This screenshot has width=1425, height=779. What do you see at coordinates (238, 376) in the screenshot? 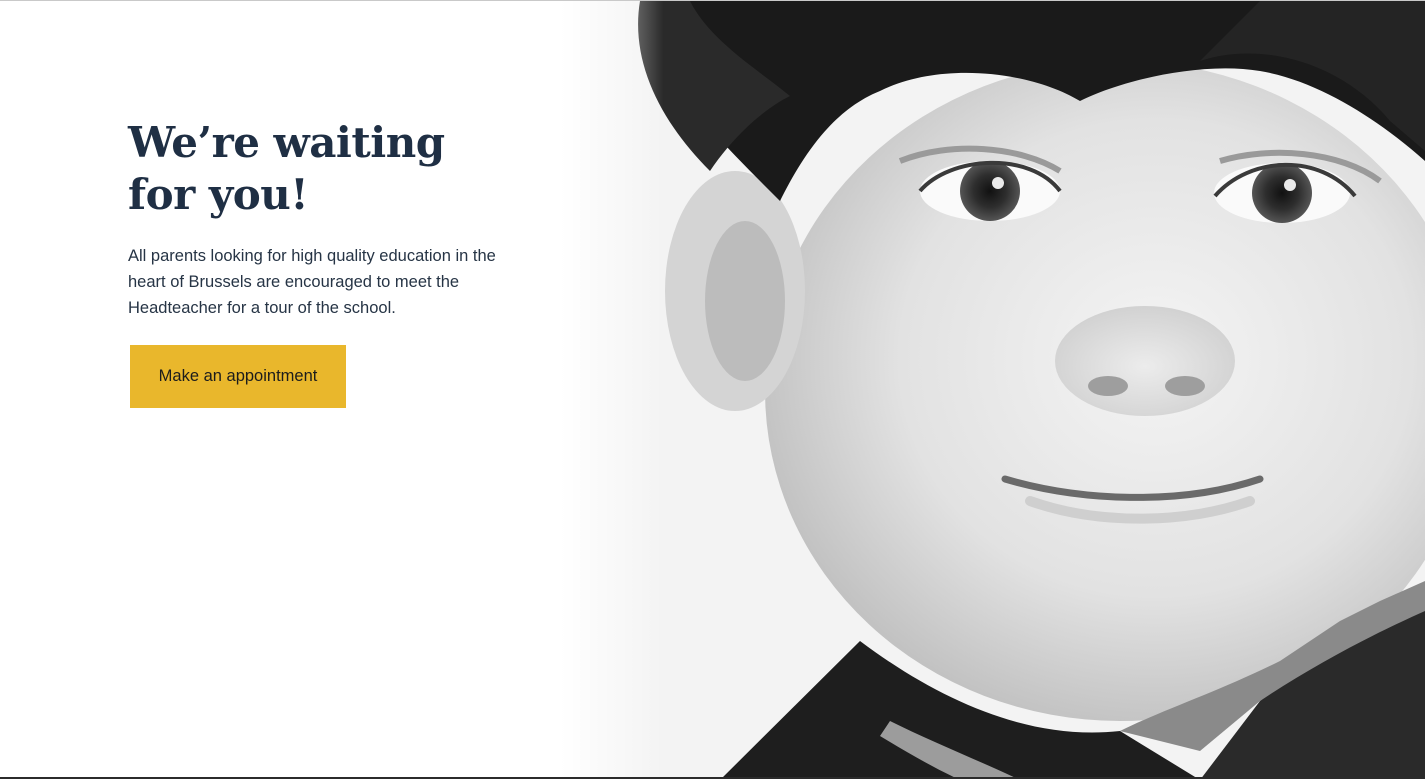
I see `make-appointment-button: Make an appointment` at bounding box center [238, 376].